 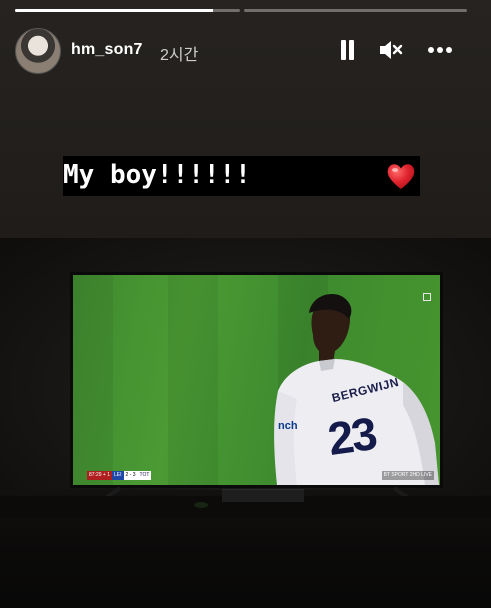 What do you see at coordinates (130, 475) in the screenshot?
I see `match-score: 2 - 3` at bounding box center [130, 475].